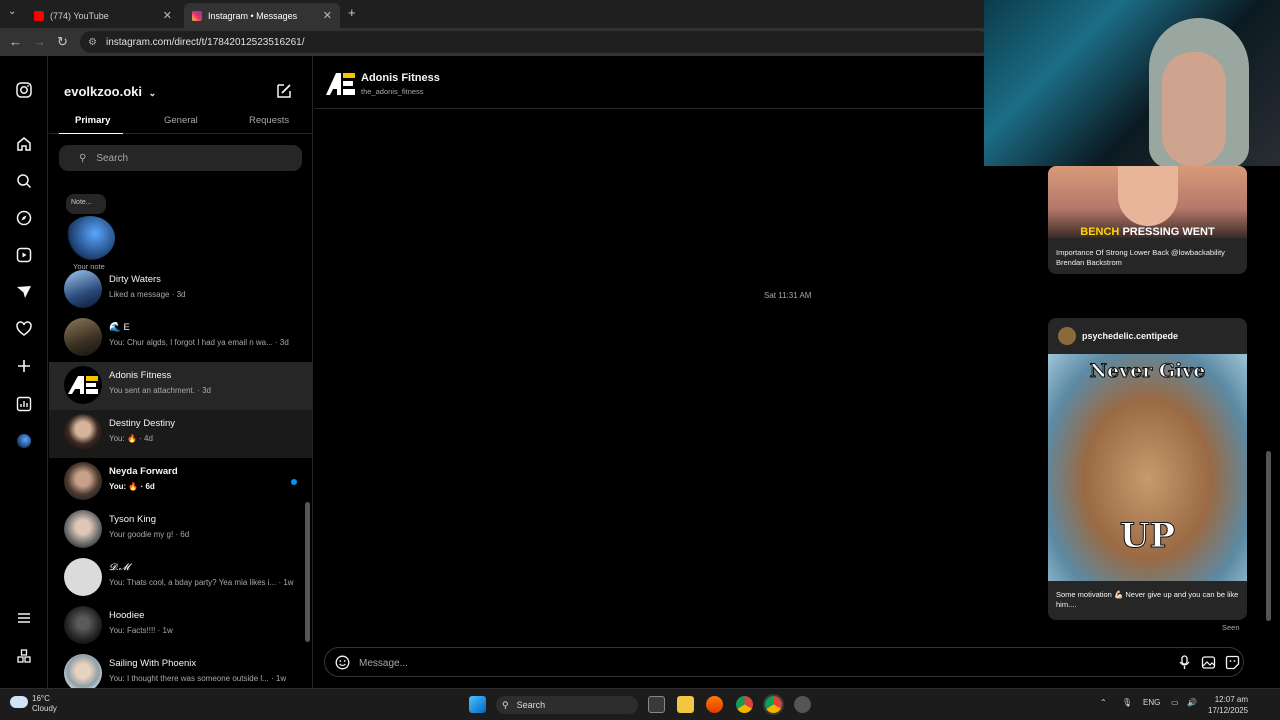 This screenshot has width=1280, height=720. I want to click on profile-avatar, so click(24, 441).